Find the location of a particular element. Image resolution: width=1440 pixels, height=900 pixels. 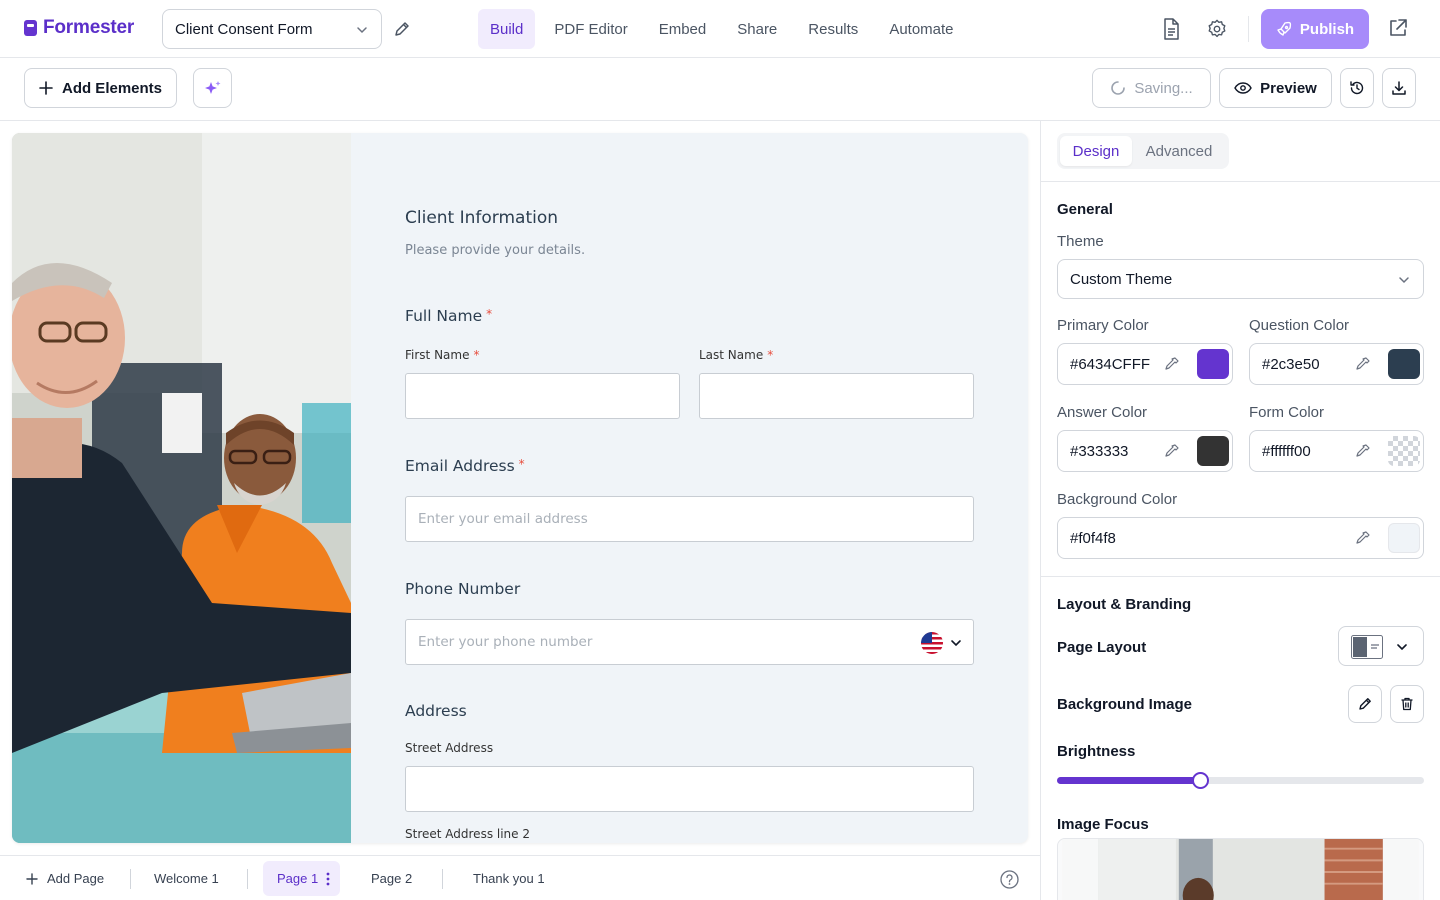

add-elements-button: Add Elements is located at coordinates (100, 88).